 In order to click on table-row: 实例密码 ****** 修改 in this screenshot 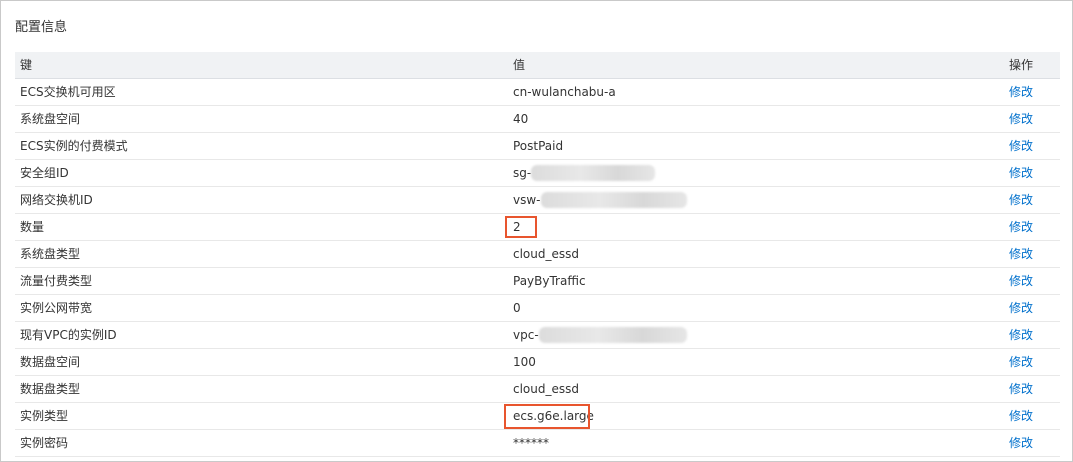, I will do `click(537, 443)`.